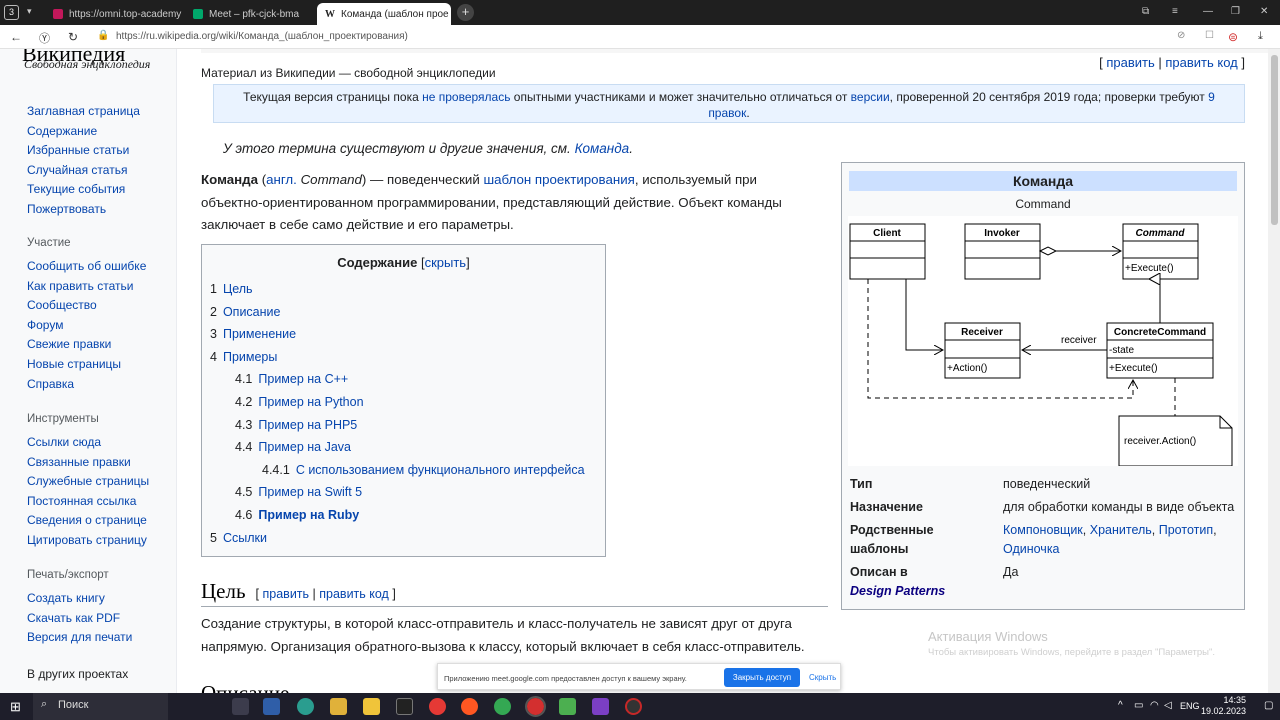 This screenshot has height=720, width=1280. I want to click on toc-item: 4.1 Пример на C++, so click(403, 379).